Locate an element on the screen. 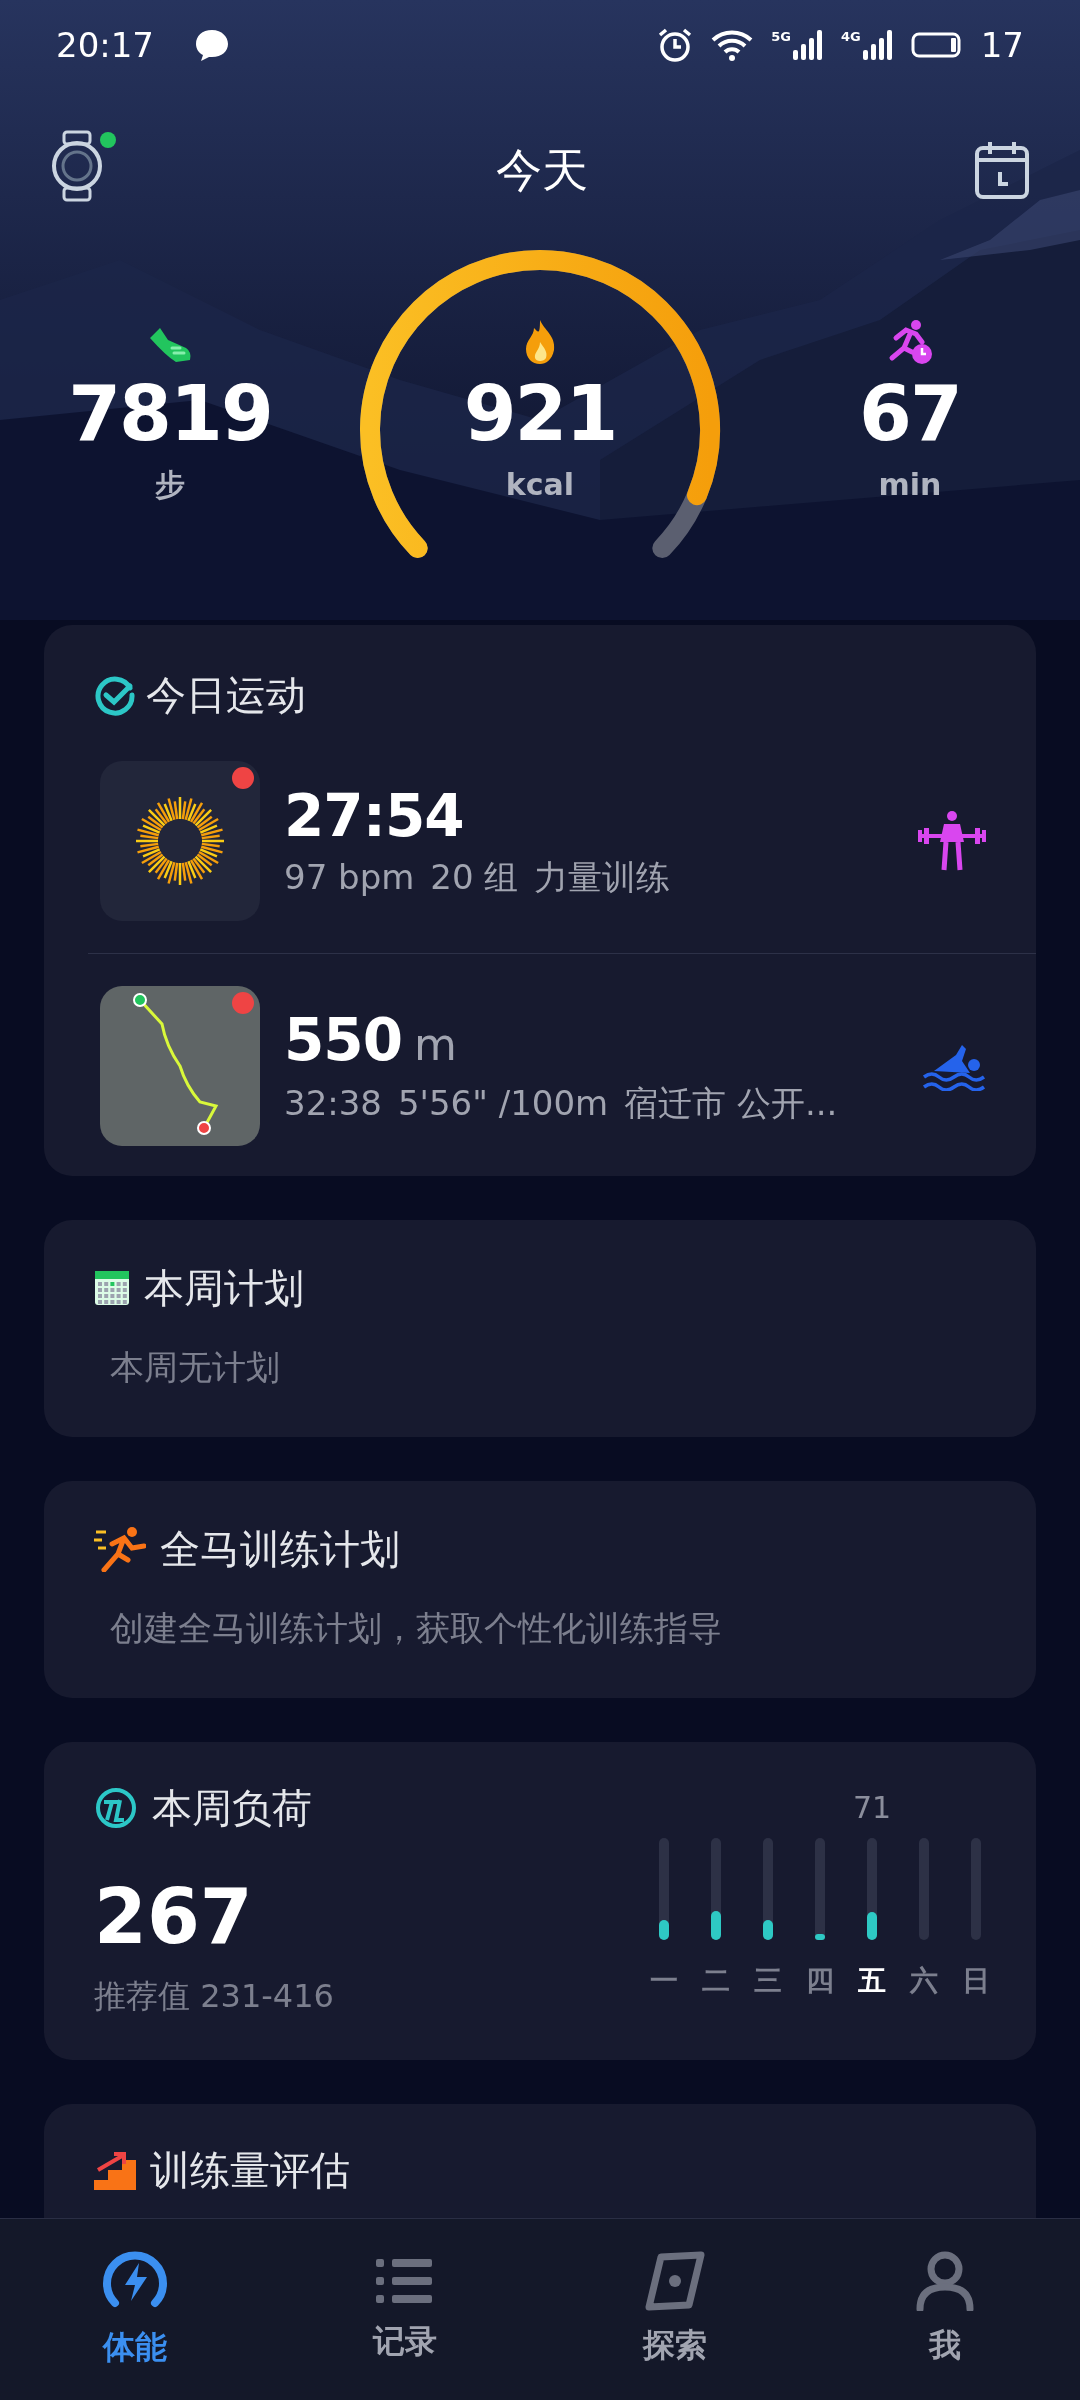 The height and width of the screenshot is (2400, 1080). sunburst-icon is located at coordinates (180, 841).